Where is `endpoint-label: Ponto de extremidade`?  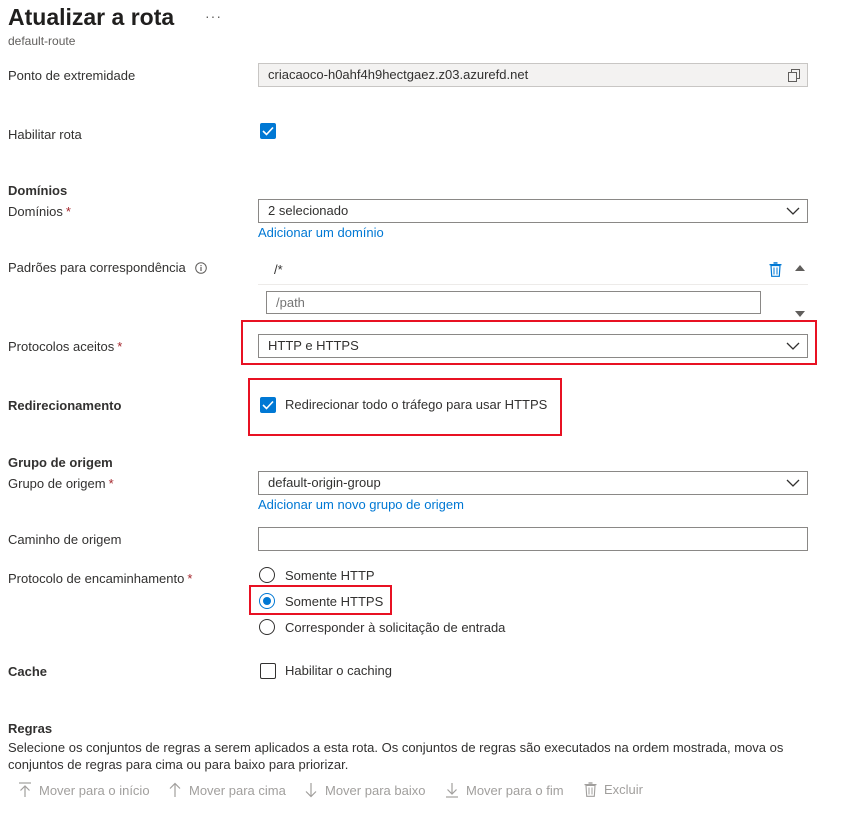 endpoint-label: Ponto de extremidade is located at coordinates (72, 75).